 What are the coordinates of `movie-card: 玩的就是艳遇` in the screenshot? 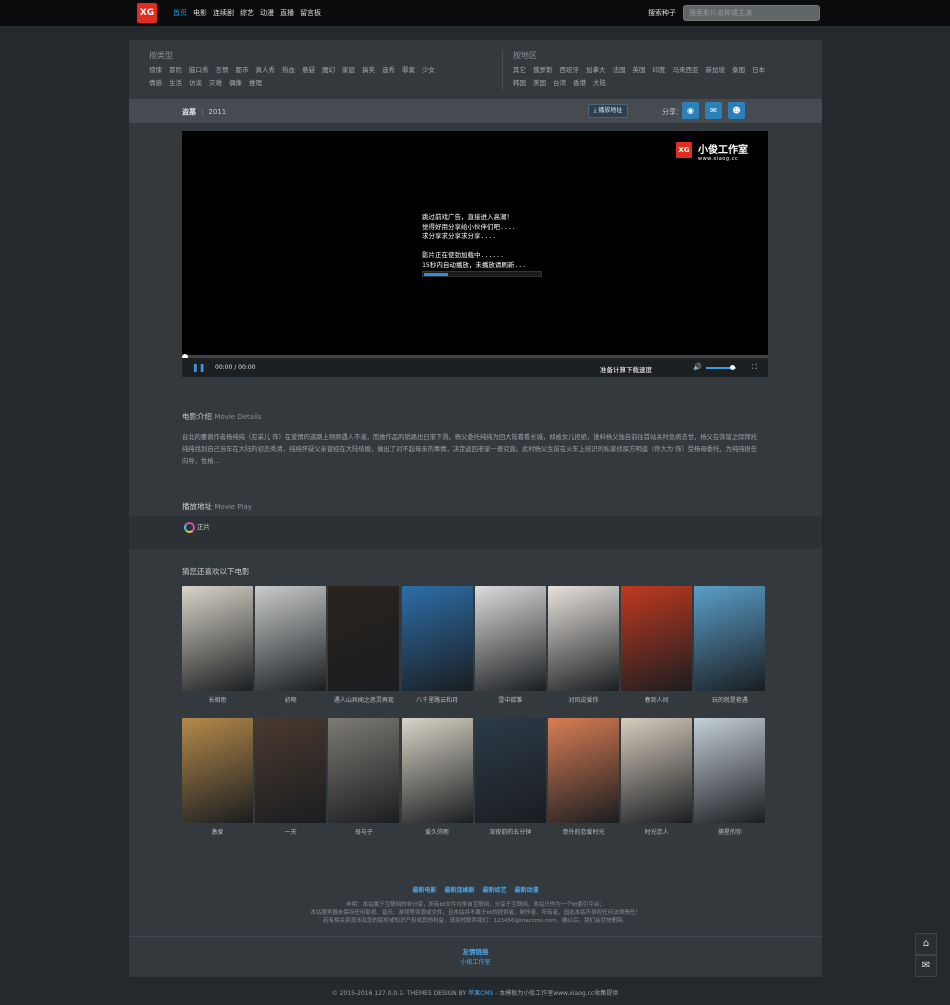 It's located at (730, 645).